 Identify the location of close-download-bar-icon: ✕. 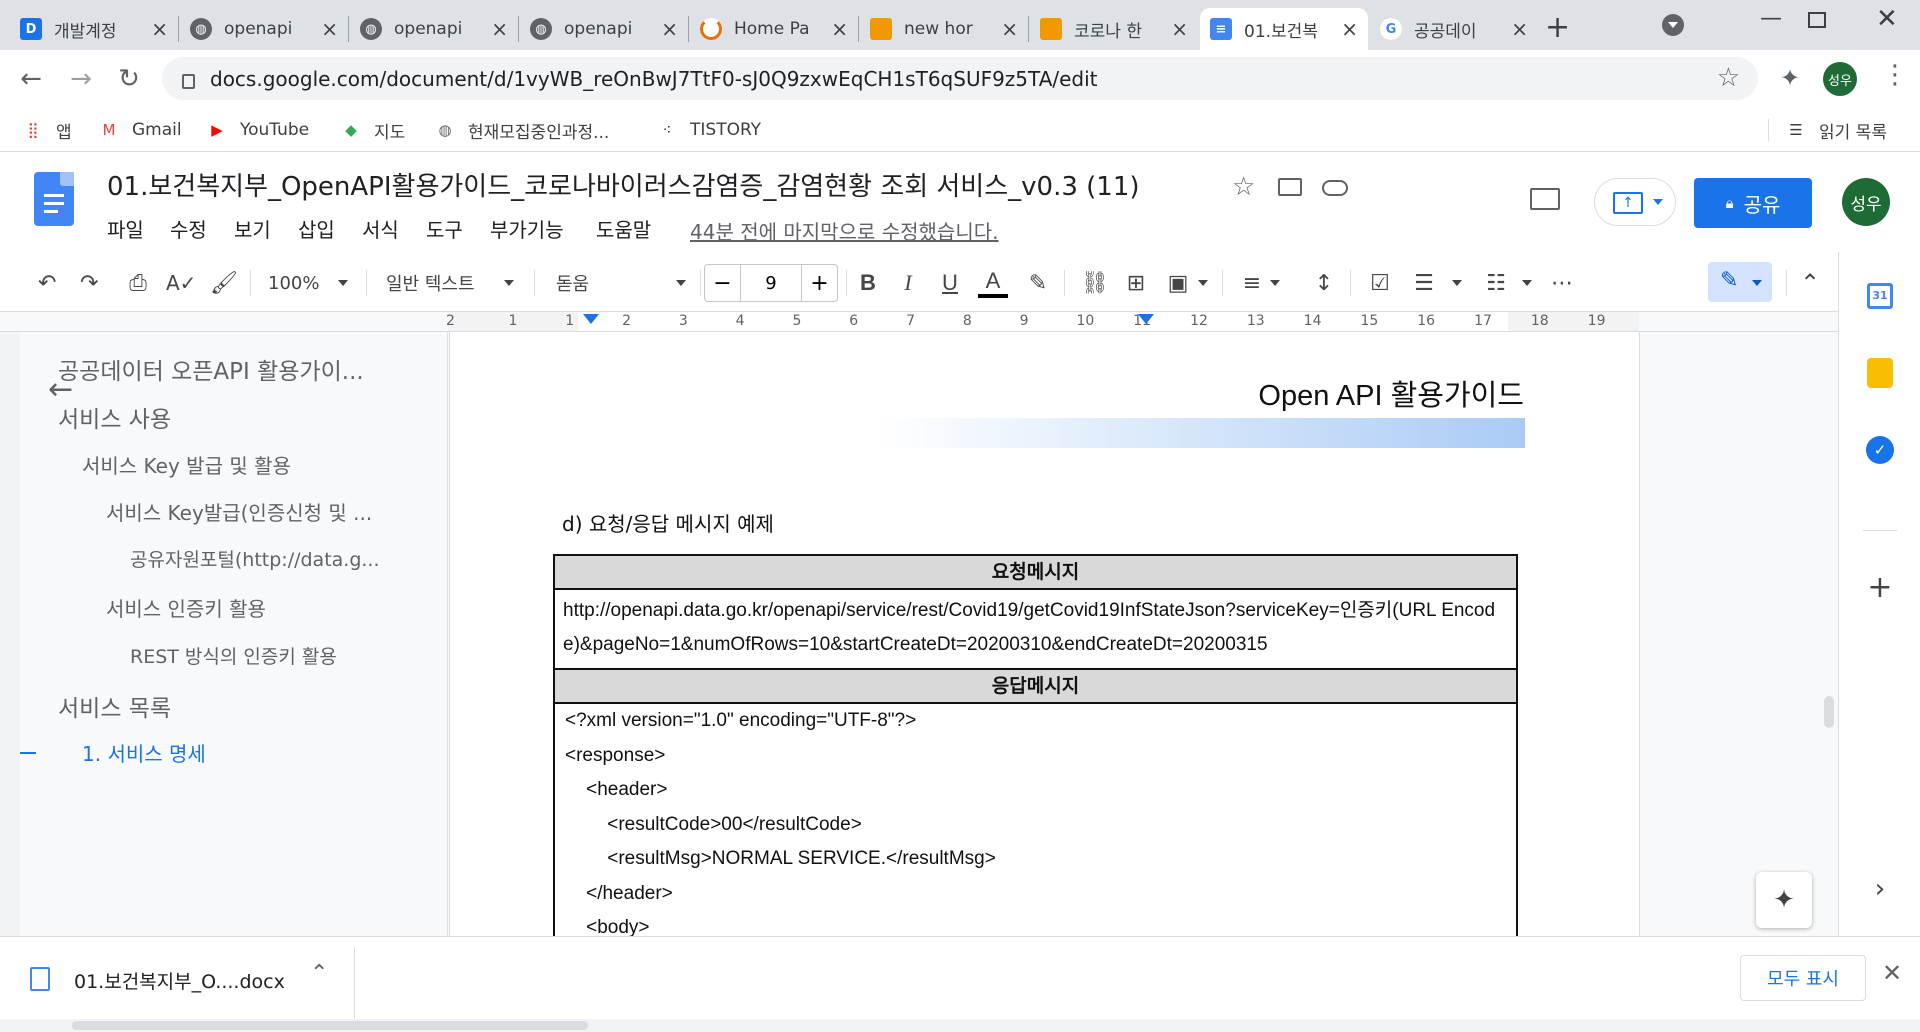
(1892, 973).